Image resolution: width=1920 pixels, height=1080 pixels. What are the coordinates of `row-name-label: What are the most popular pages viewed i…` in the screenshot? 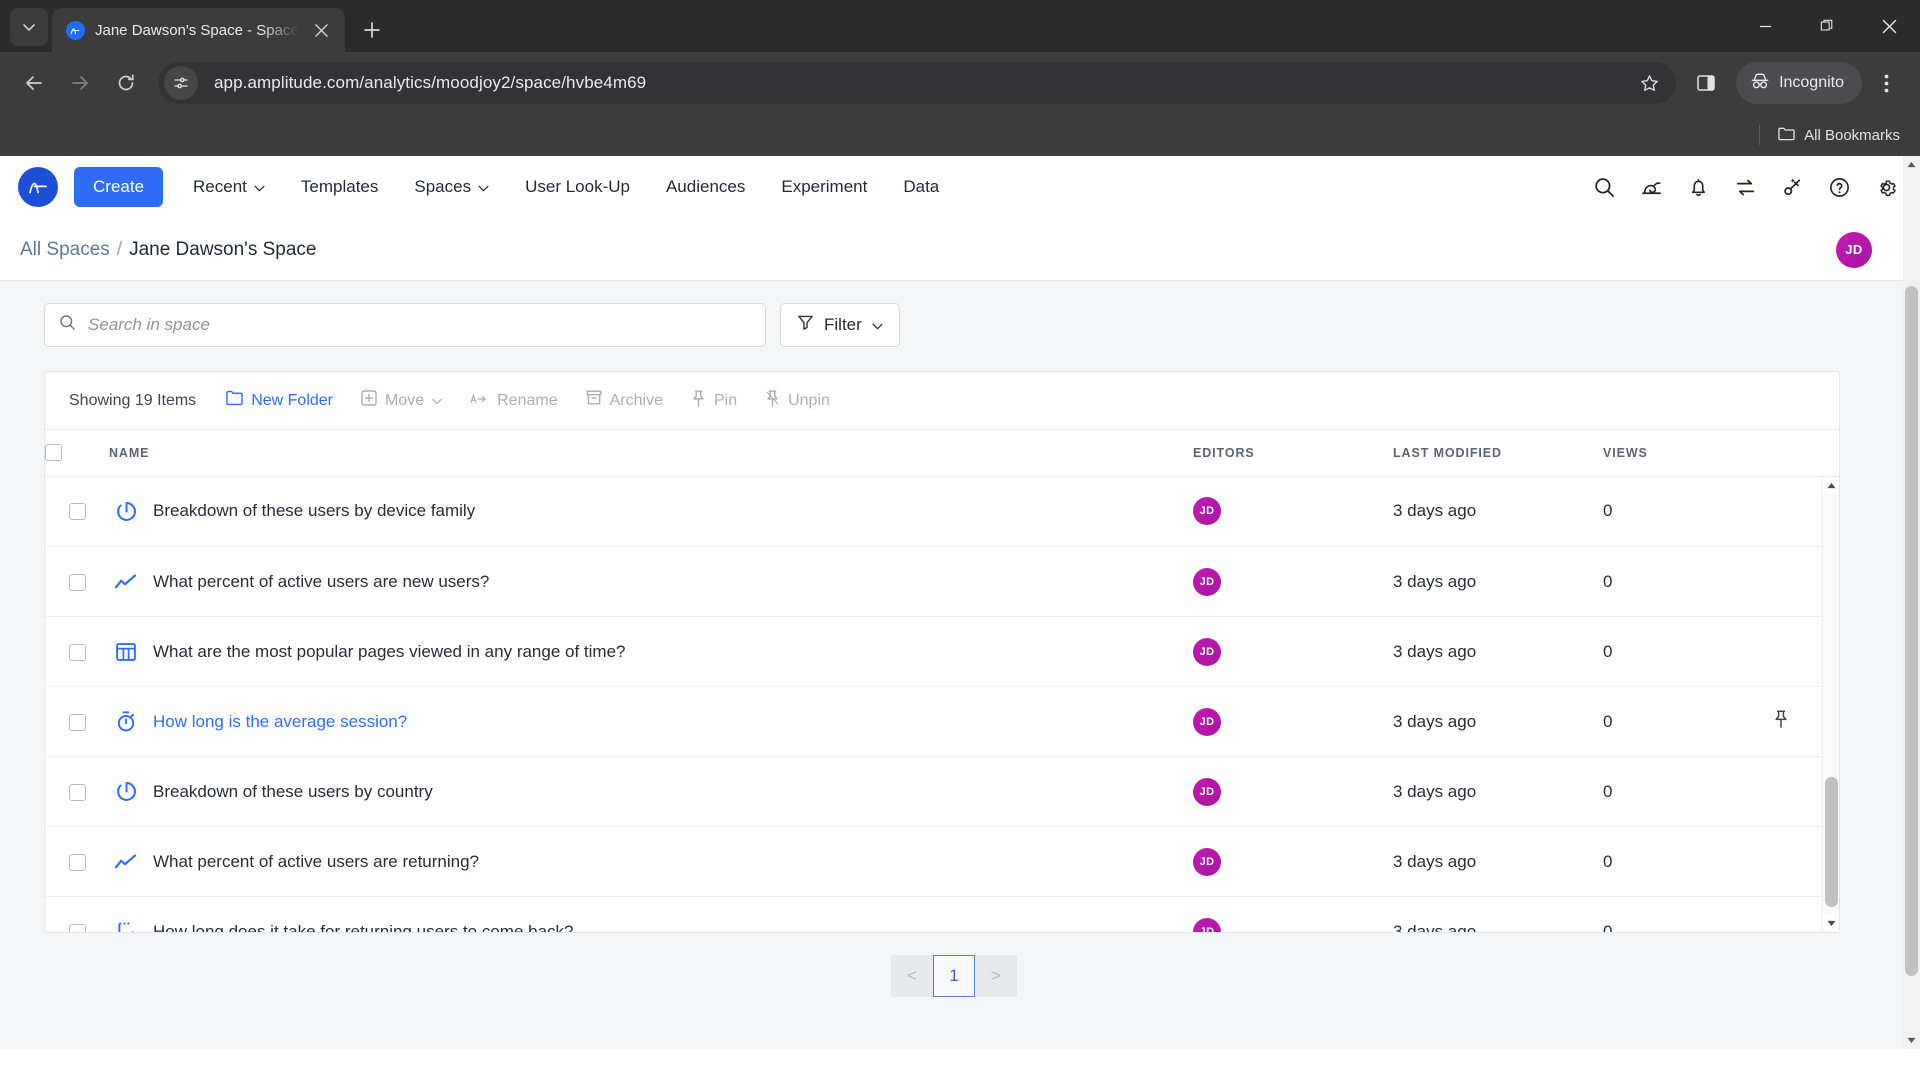 It's located at (389, 652).